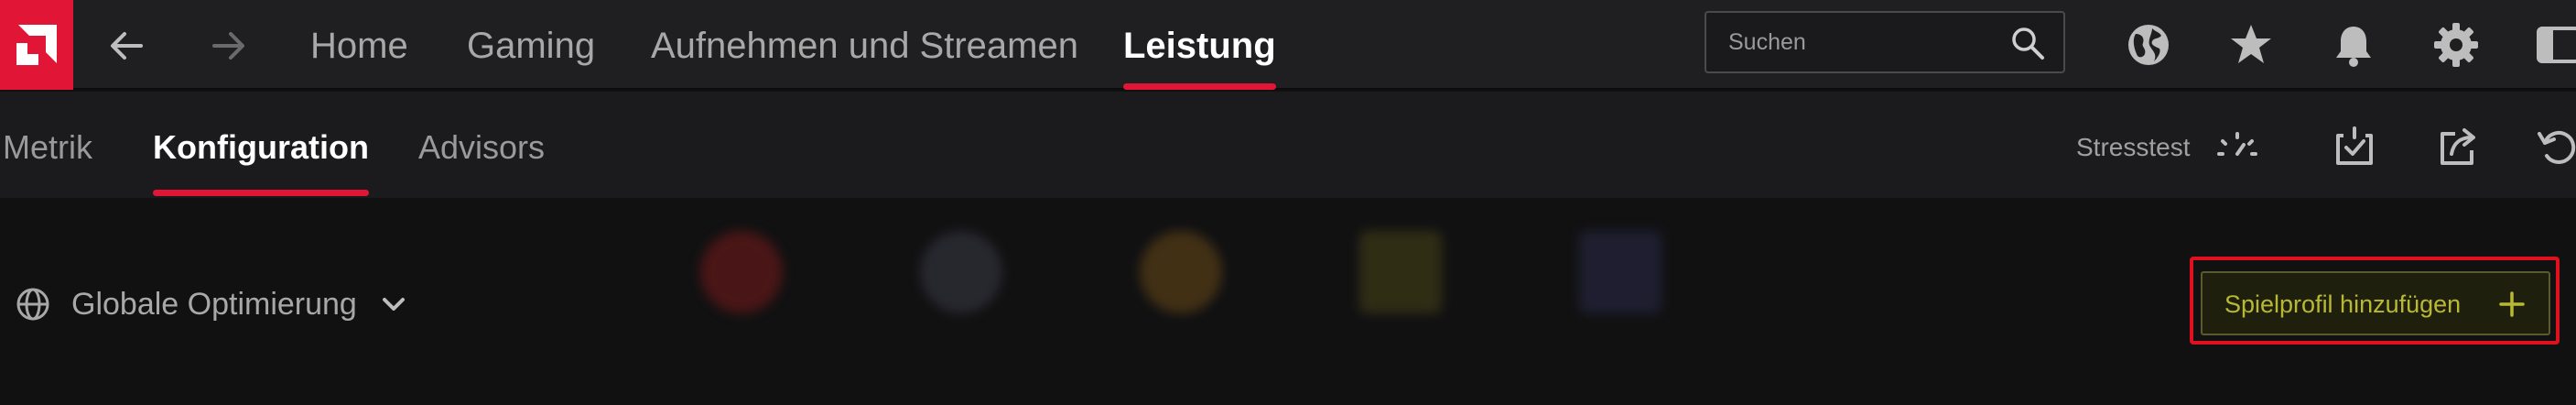 The width and height of the screenshot is (2576, 405). What do you see at coordinates (2028, 43) in the screenshot?
I see `search-icon` at bounding box center [2028, 43].